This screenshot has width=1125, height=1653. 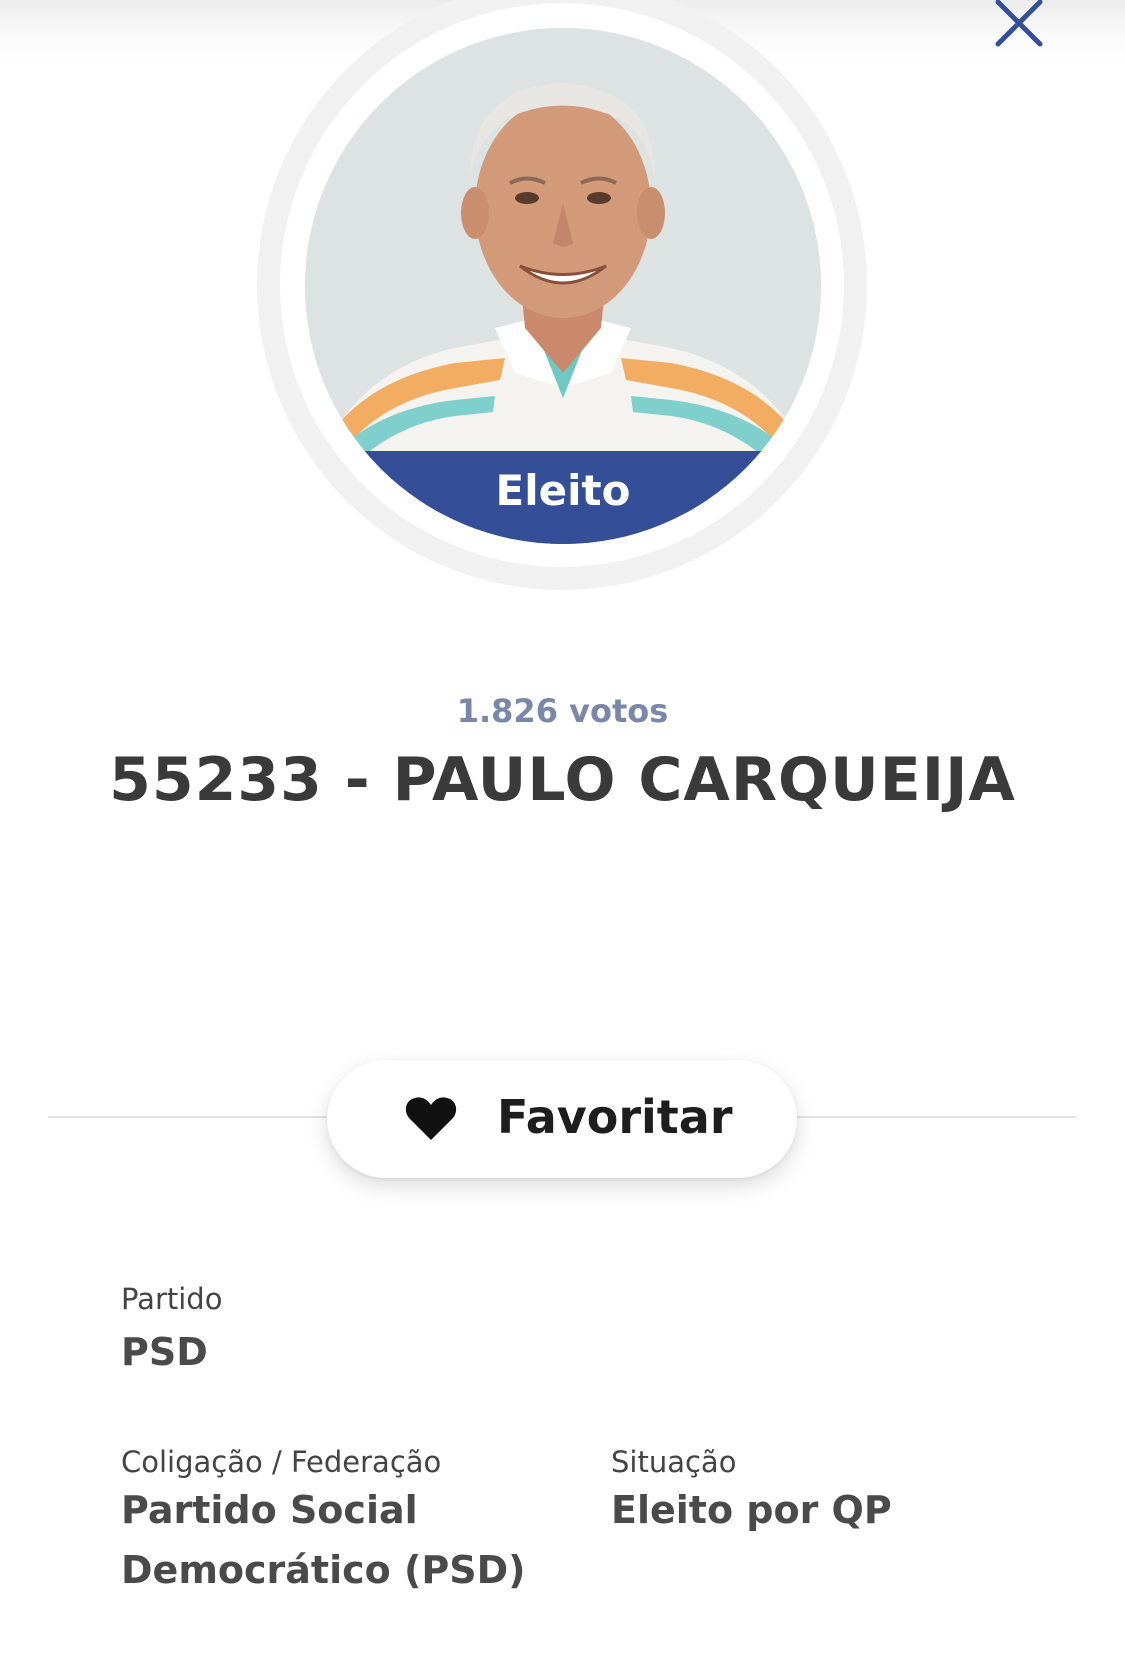 I want to click on situation-label: Situação, so click(x=674, y=1462).